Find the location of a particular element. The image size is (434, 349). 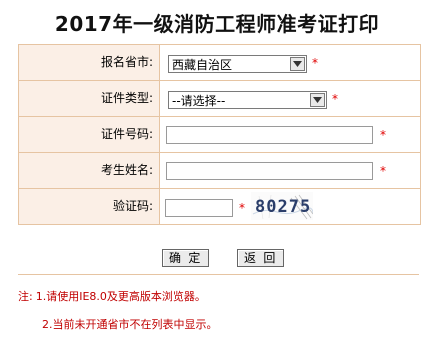

form-row-id-number: 证件号码: * is located at coordinates (219, 135).